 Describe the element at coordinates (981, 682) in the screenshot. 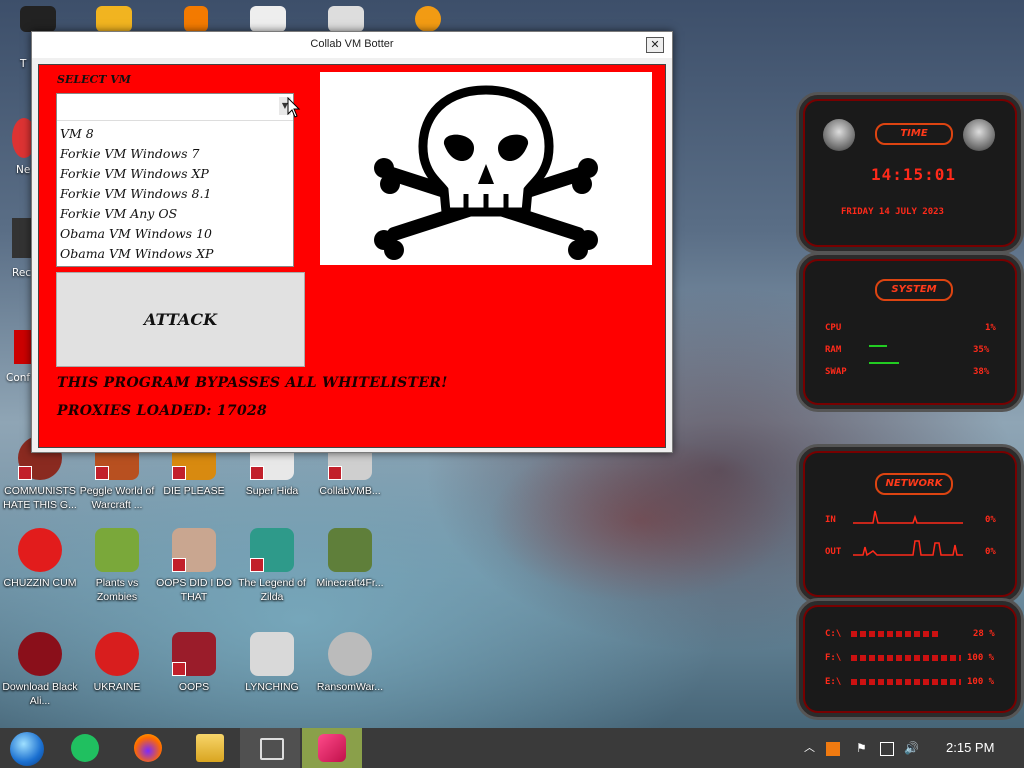

I see `drive-e-value: 100 %` at that location.